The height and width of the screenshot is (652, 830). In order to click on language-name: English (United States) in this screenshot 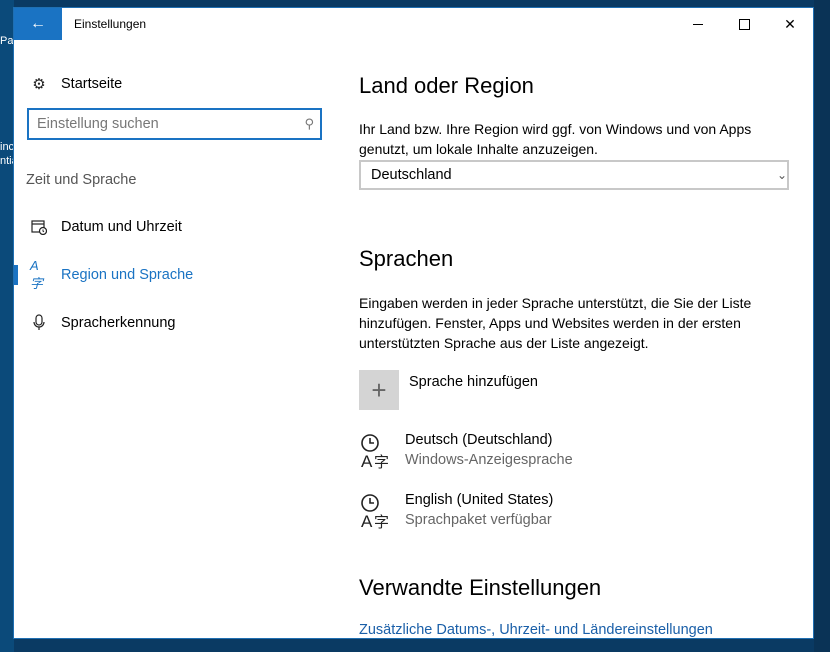, I will do `click(479, 500)`.